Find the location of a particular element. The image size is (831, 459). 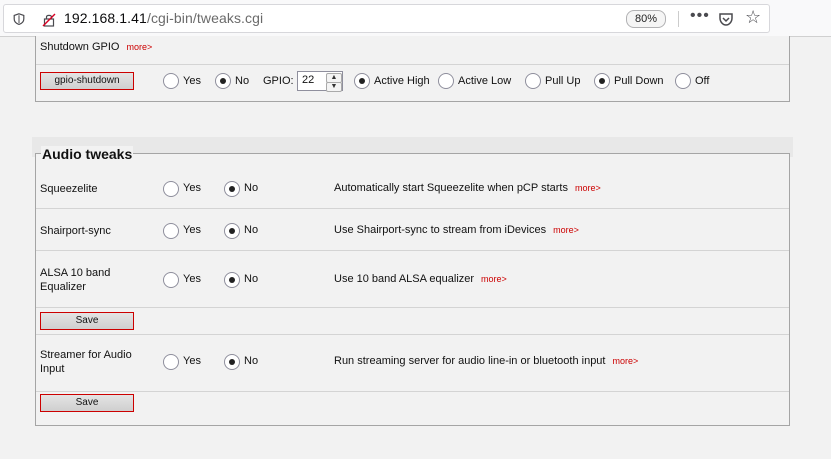

gpio-shutdown-button: gpio-shutdown is located at coordinates (87, 81).